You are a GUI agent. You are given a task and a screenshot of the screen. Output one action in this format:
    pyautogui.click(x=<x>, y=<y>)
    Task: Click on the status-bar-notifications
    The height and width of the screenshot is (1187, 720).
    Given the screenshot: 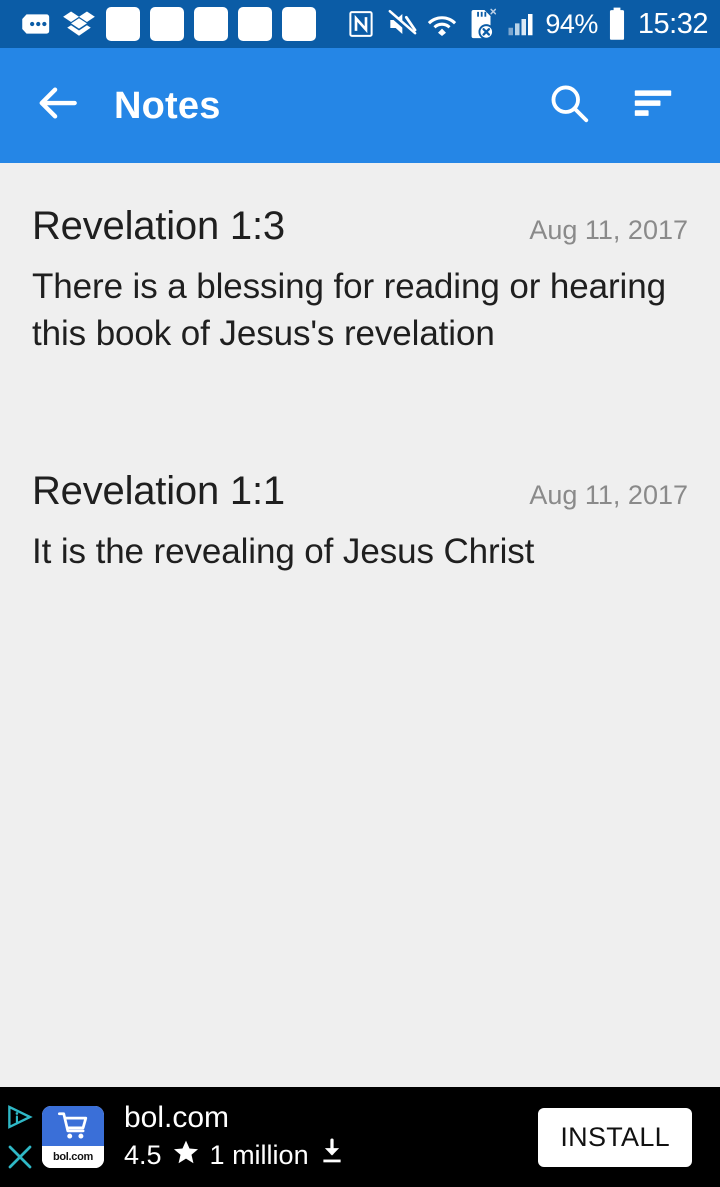 What is the action you would take?
    pyautogui.click(x=182, y=24)
    